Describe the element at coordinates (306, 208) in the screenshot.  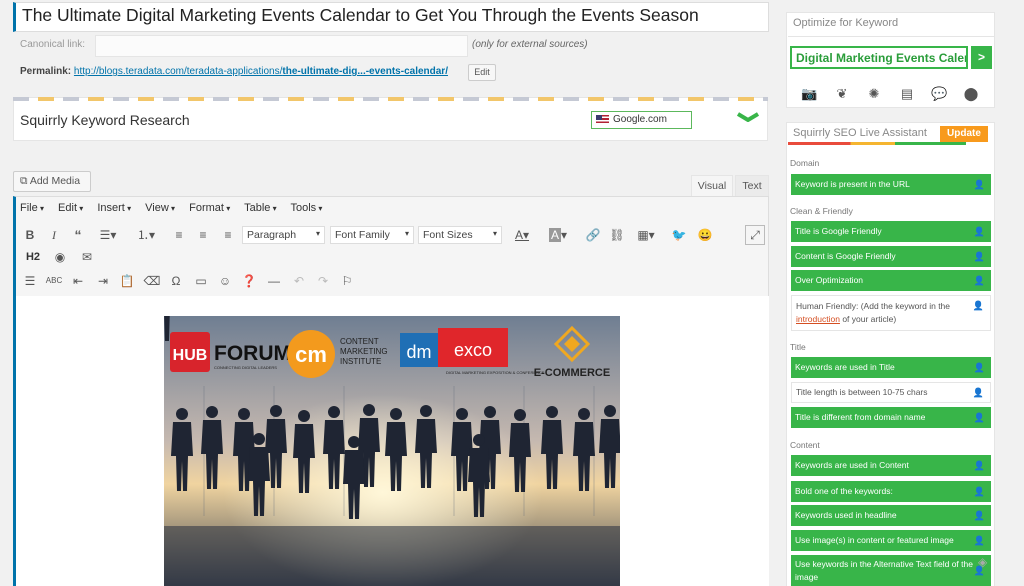
I see `menu-tools: Tools` at that location.